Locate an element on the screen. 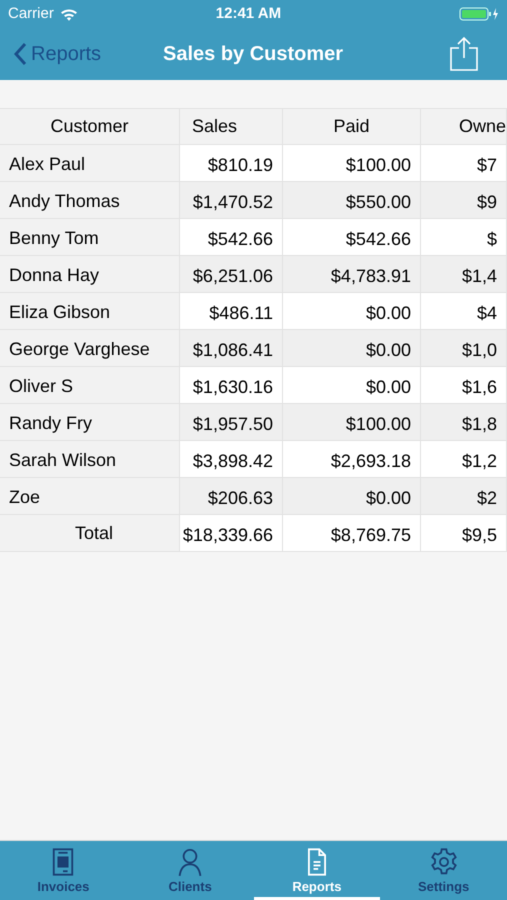  tab-bar-item: Clients is located at coordinates (190, 870).